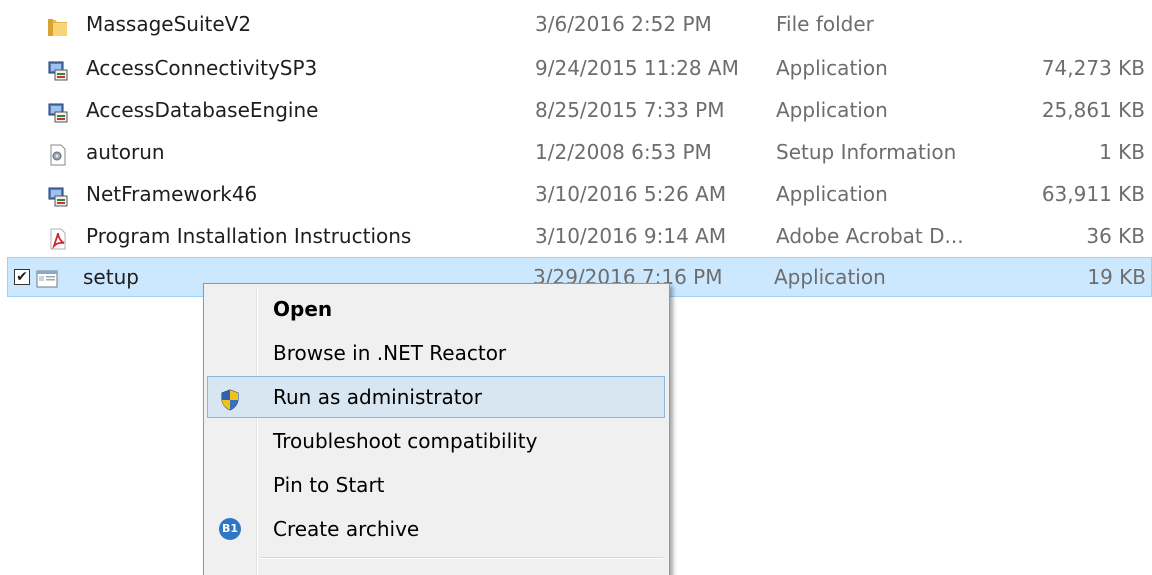 The image size is (1152, 575). I want to click on menu-item-troubleshoot-compatibility: Troubleshoot compatibility, so click(436, 441).